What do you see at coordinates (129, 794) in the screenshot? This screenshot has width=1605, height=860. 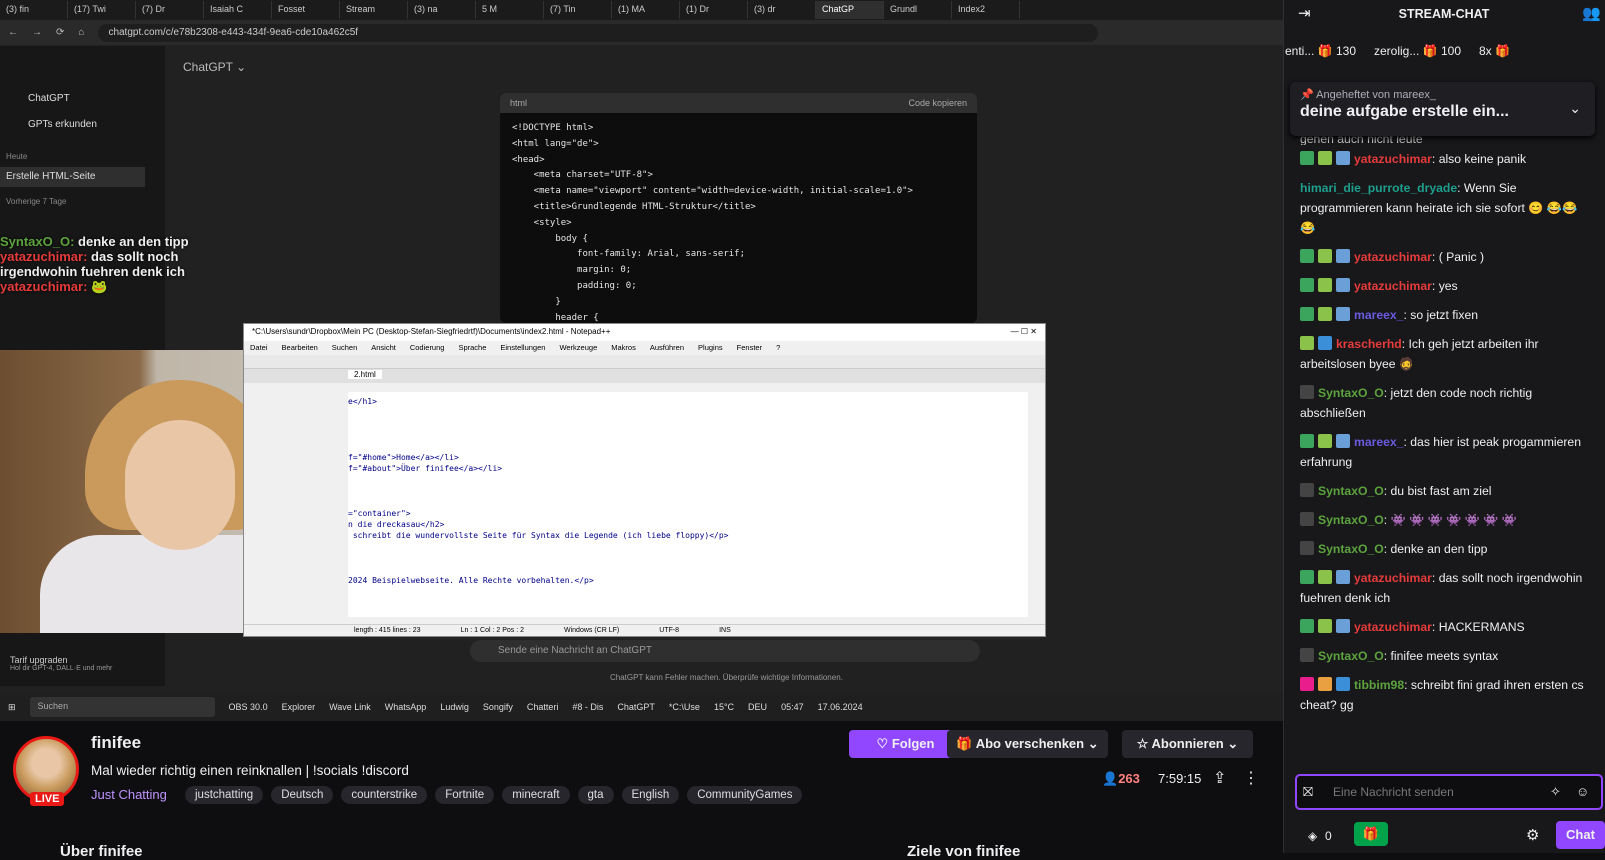 I see `stream-category: Just Chatting` at bounding box center [129, 794].